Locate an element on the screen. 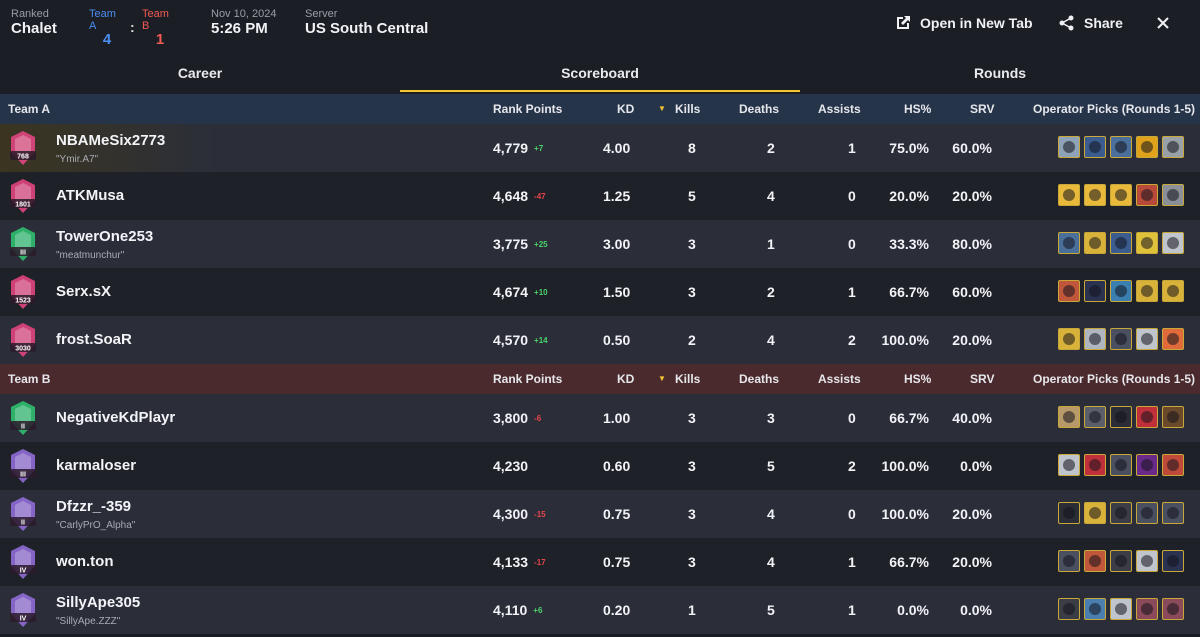 The height and width of the screenshot is (637, 1200). kd-cell: 1.25 is located at coordinates (617, 196).